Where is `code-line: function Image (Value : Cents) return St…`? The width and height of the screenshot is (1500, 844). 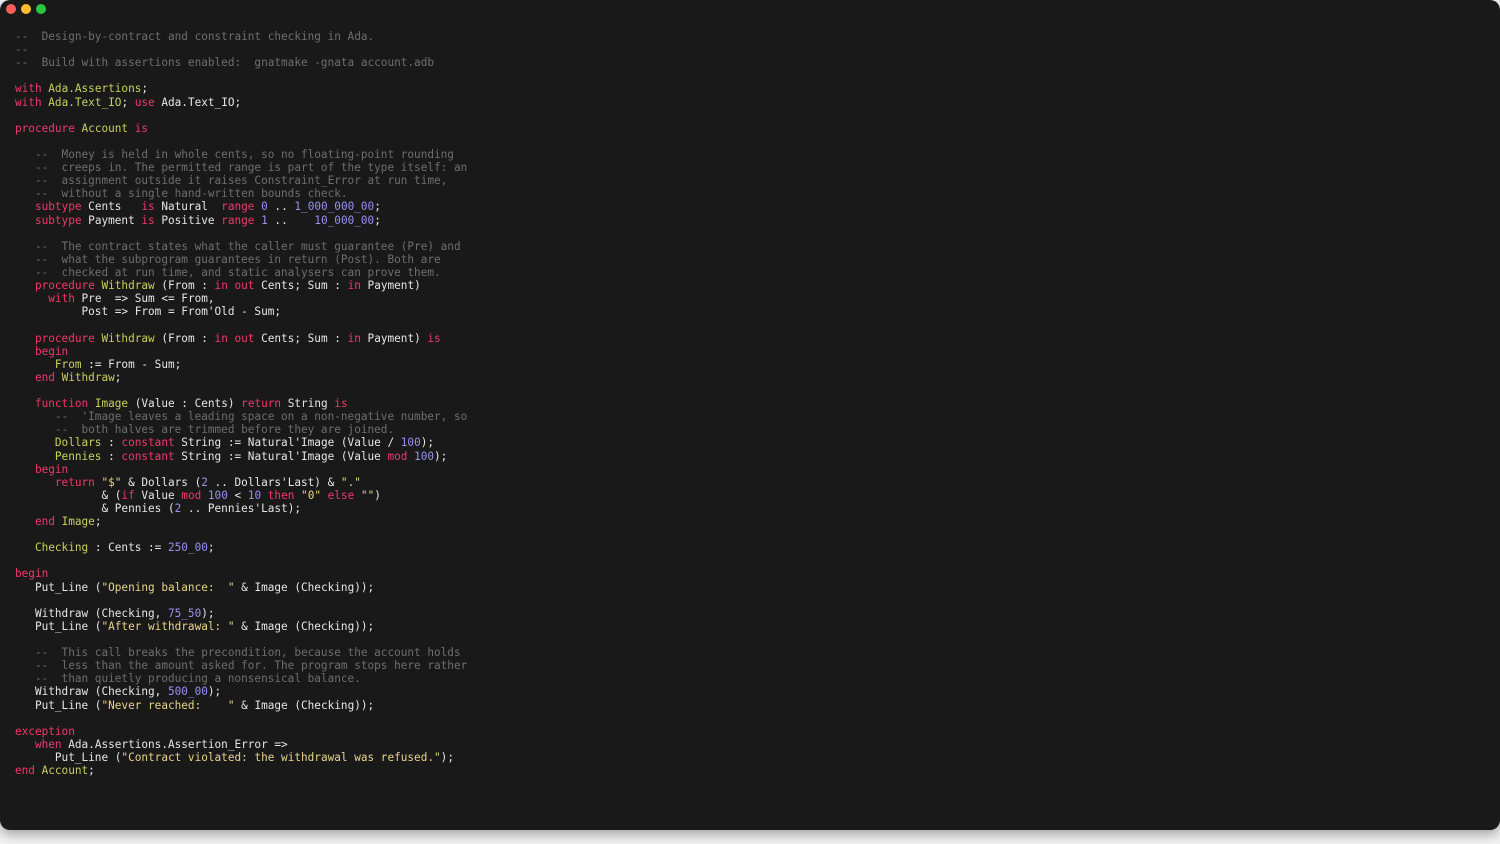
code-line: function Image (Value : Cents) return St… is located at coordinates (241, 403).